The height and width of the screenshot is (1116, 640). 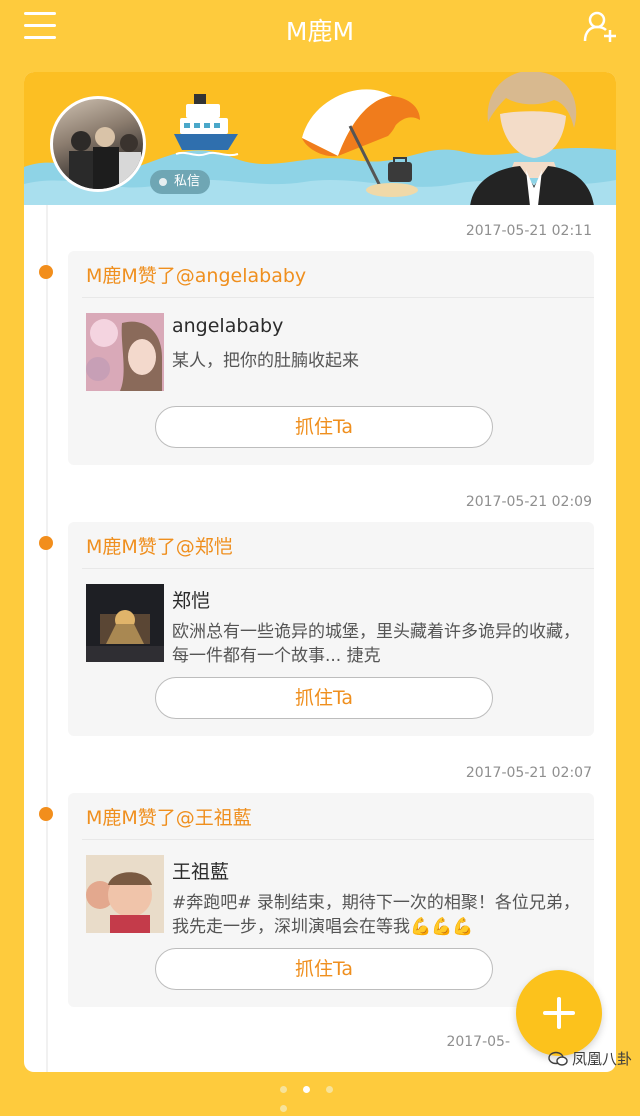 I want to click on like-action: M鹿M赞了@angelababy, so click(x=196, y=274).